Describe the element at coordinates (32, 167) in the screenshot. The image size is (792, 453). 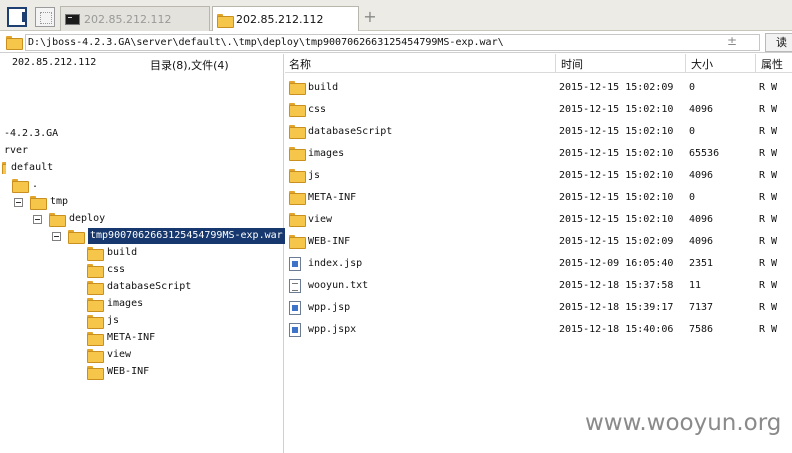
I see `tree-node-label: default` at that location.